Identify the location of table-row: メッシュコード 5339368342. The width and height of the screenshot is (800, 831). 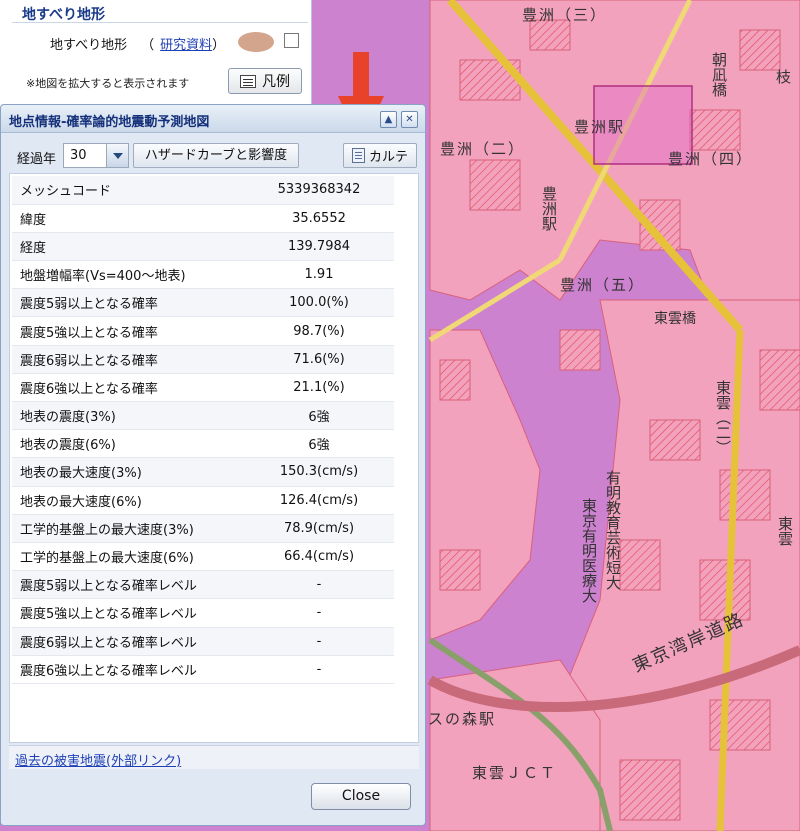
(203, 190).